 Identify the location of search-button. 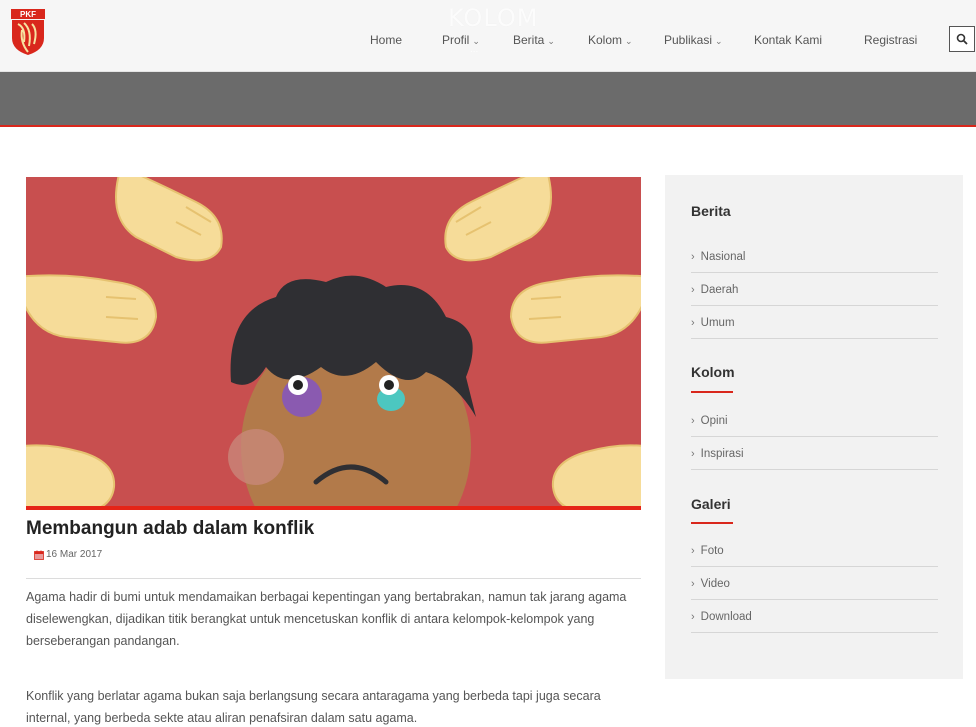
(962, 39).